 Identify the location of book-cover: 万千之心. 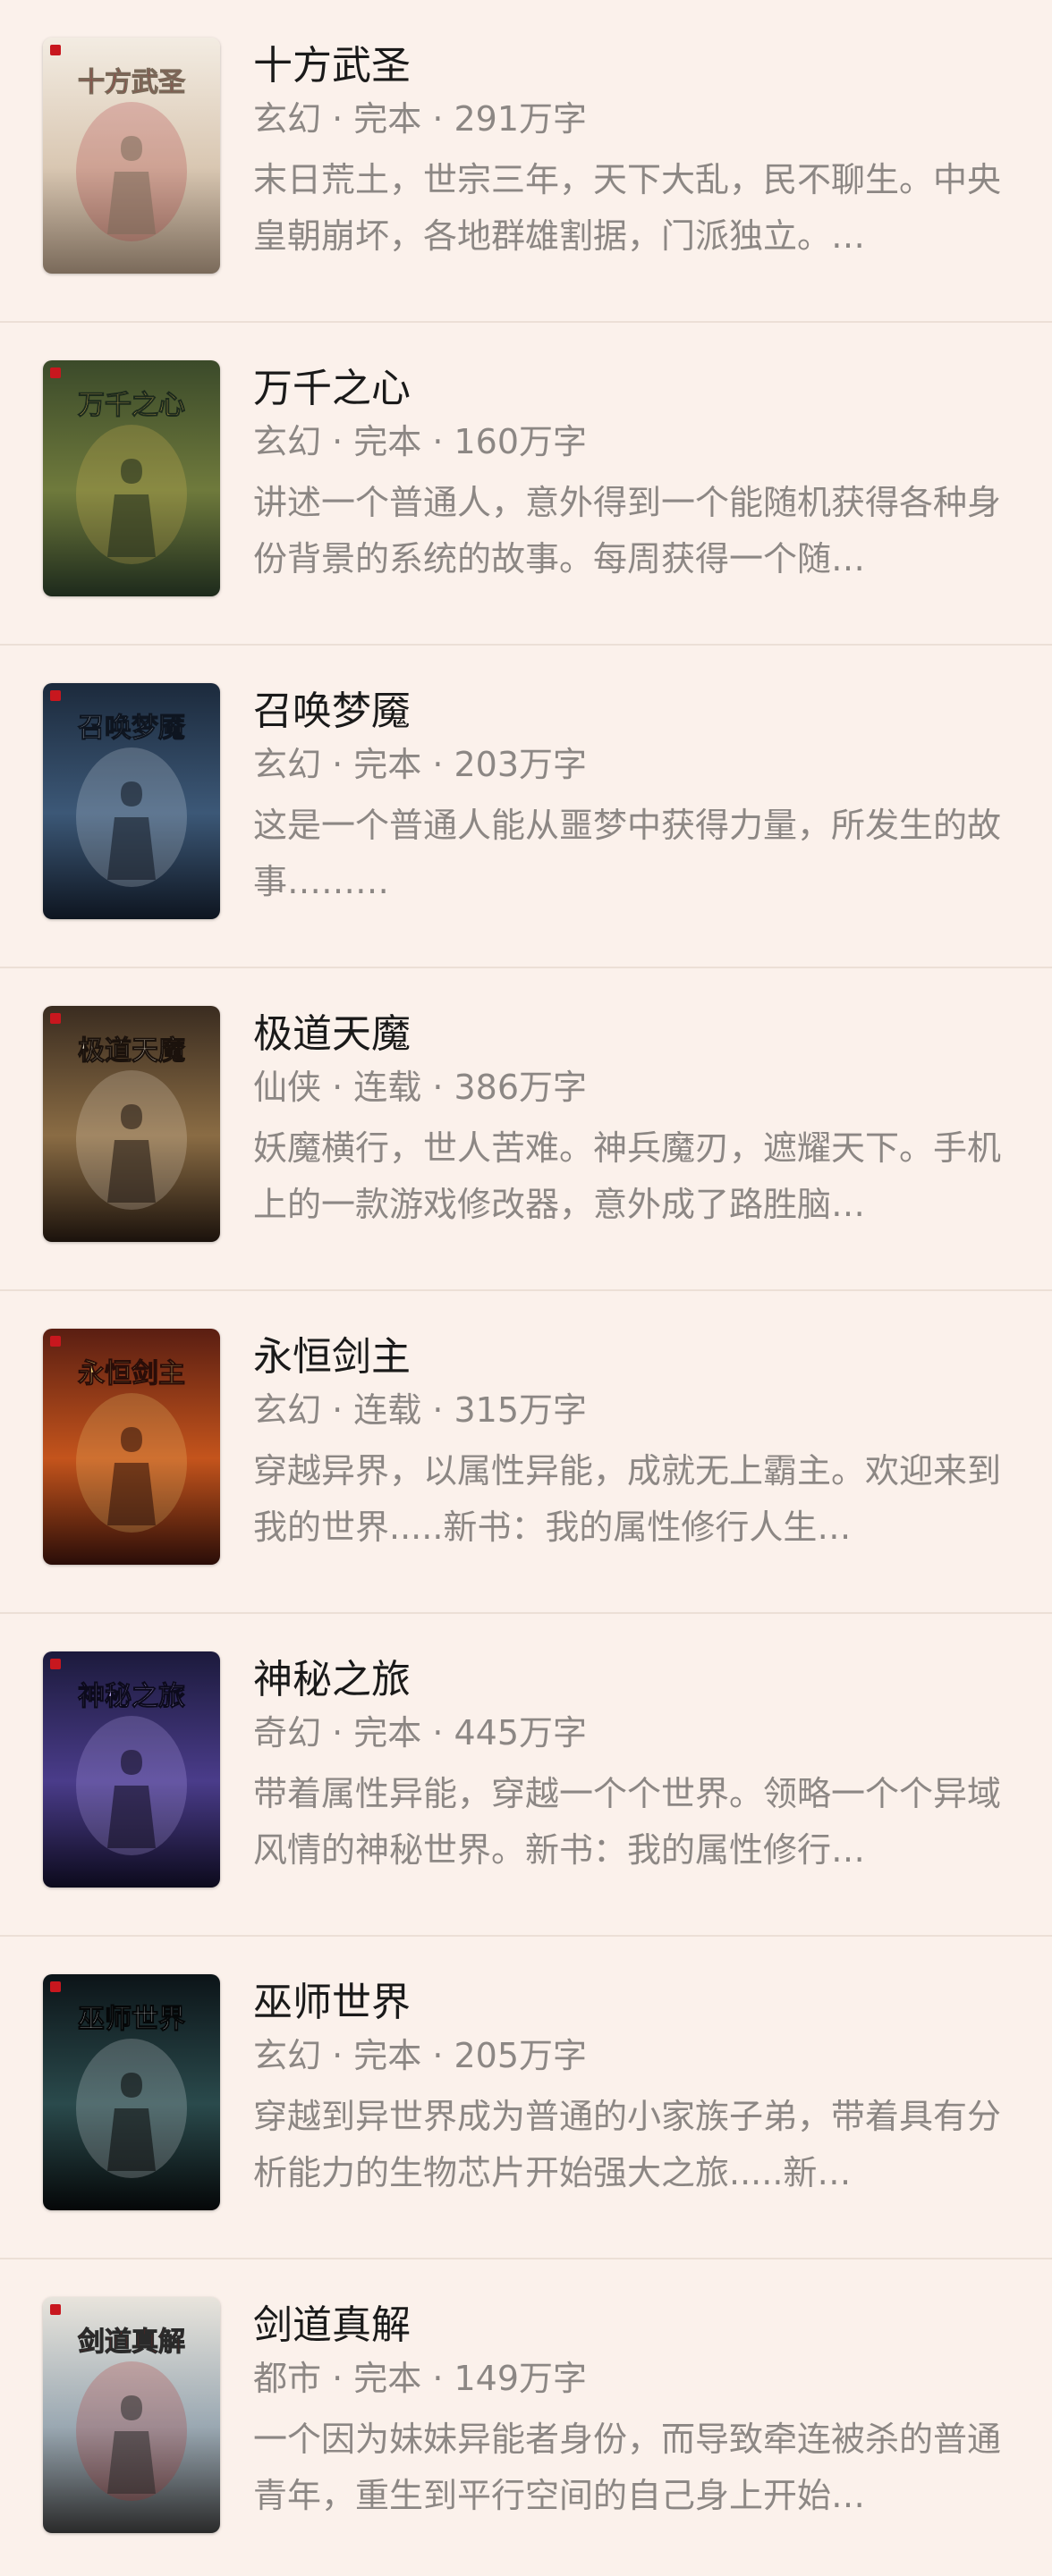
(131, 478).